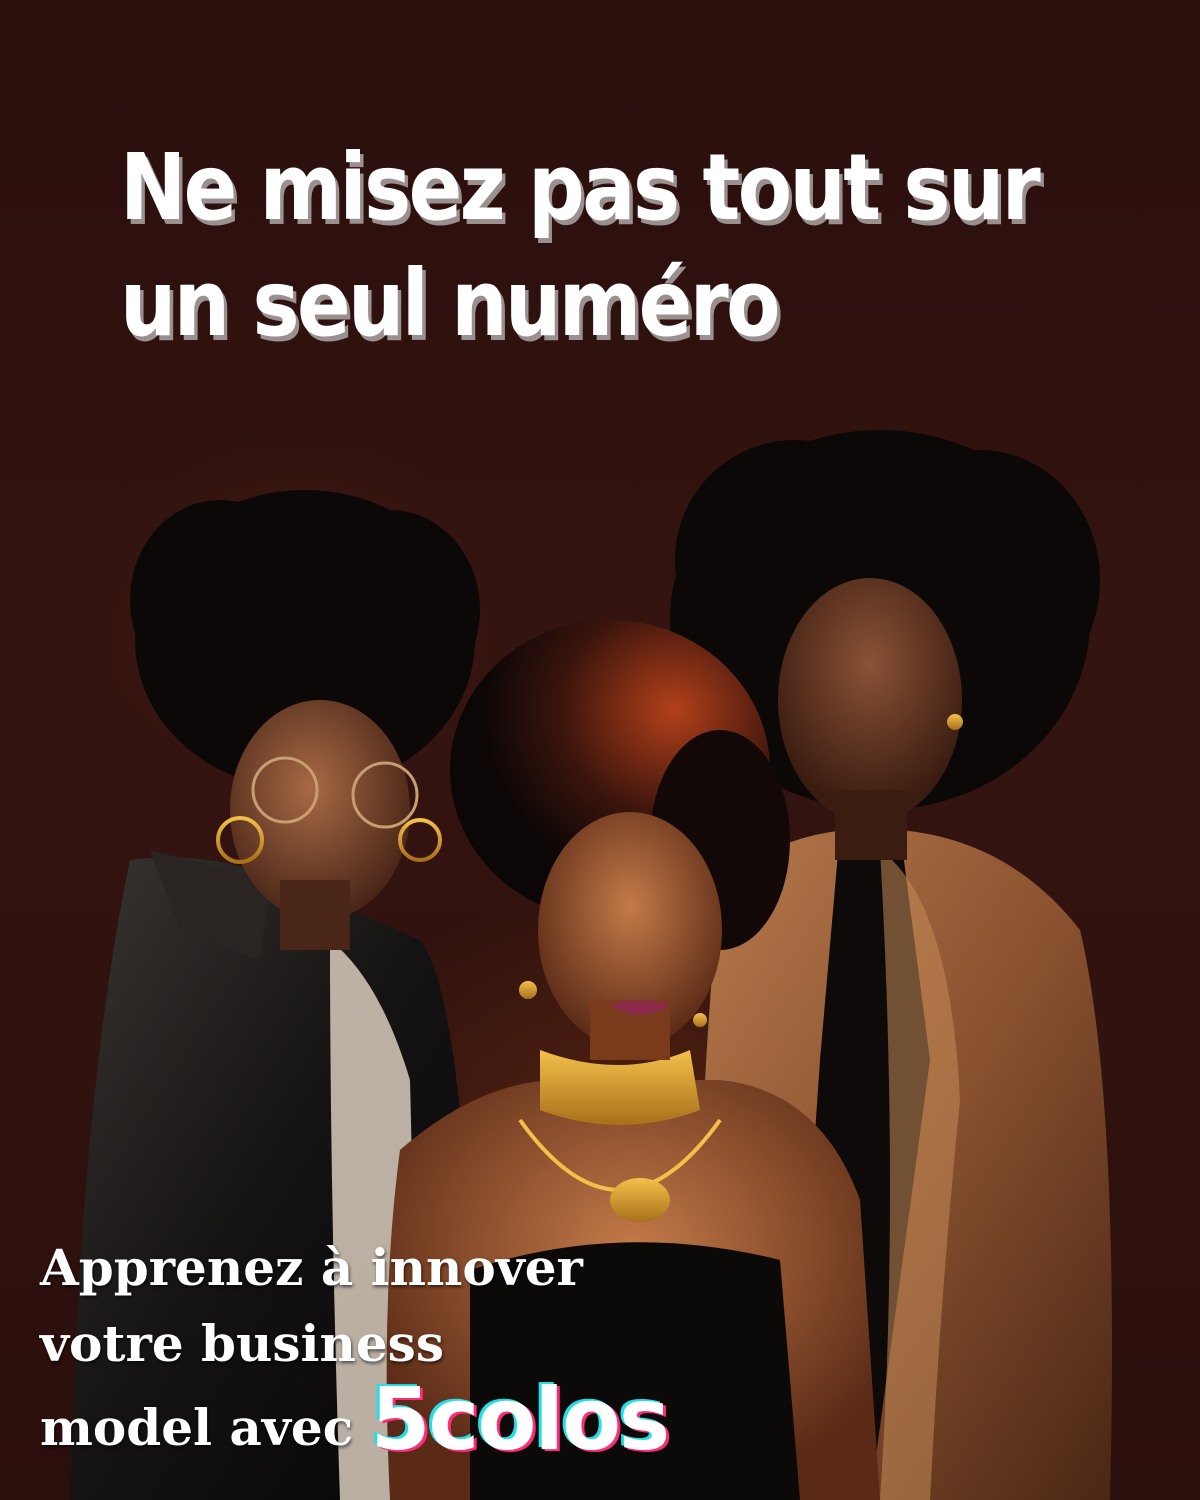 The width and height of the screenshot is (1200, 1500). I want to click on tagline-line-1: Apprenez à innover, so click(311, 1267).